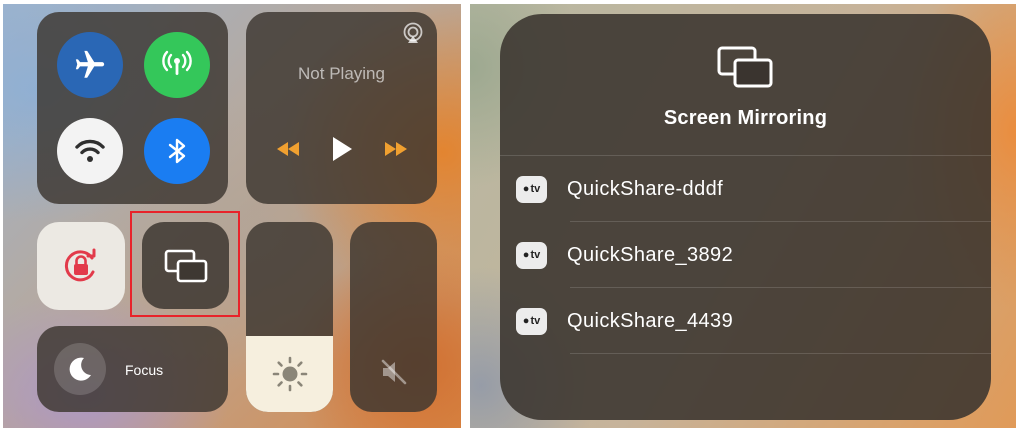 The width and height of the screenshot is (1016, 432). What do you see at coordinates (650, 320) in the screenshot?
I see `device-name: QuickShare_4439` at bounding box center [650, 320].